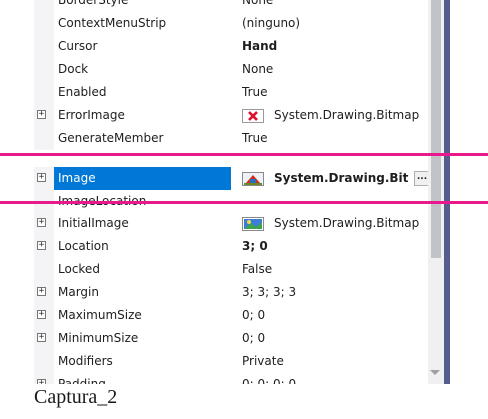 This screenshot has height=419, width=488. What do you see at coordinates (253, 116) in the screenshot?
I see `error-image-icon` at bounding box center [253, 116].